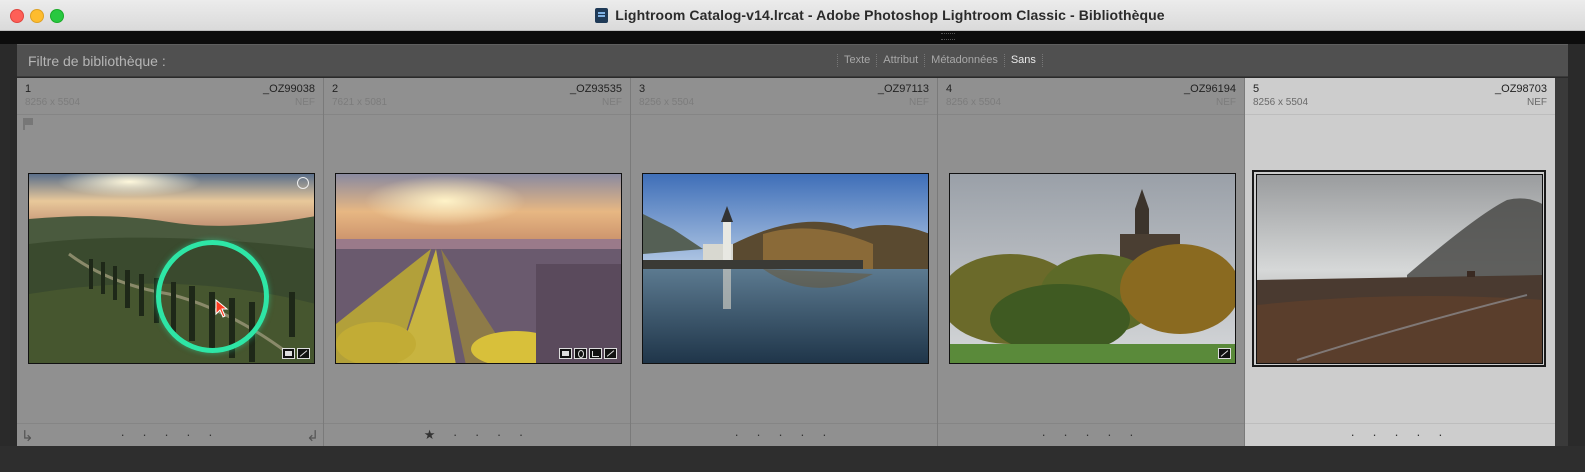 This screenshot has width=1585, height=472. I want to click on lightroom-catalog-icon, so click(602, 15).